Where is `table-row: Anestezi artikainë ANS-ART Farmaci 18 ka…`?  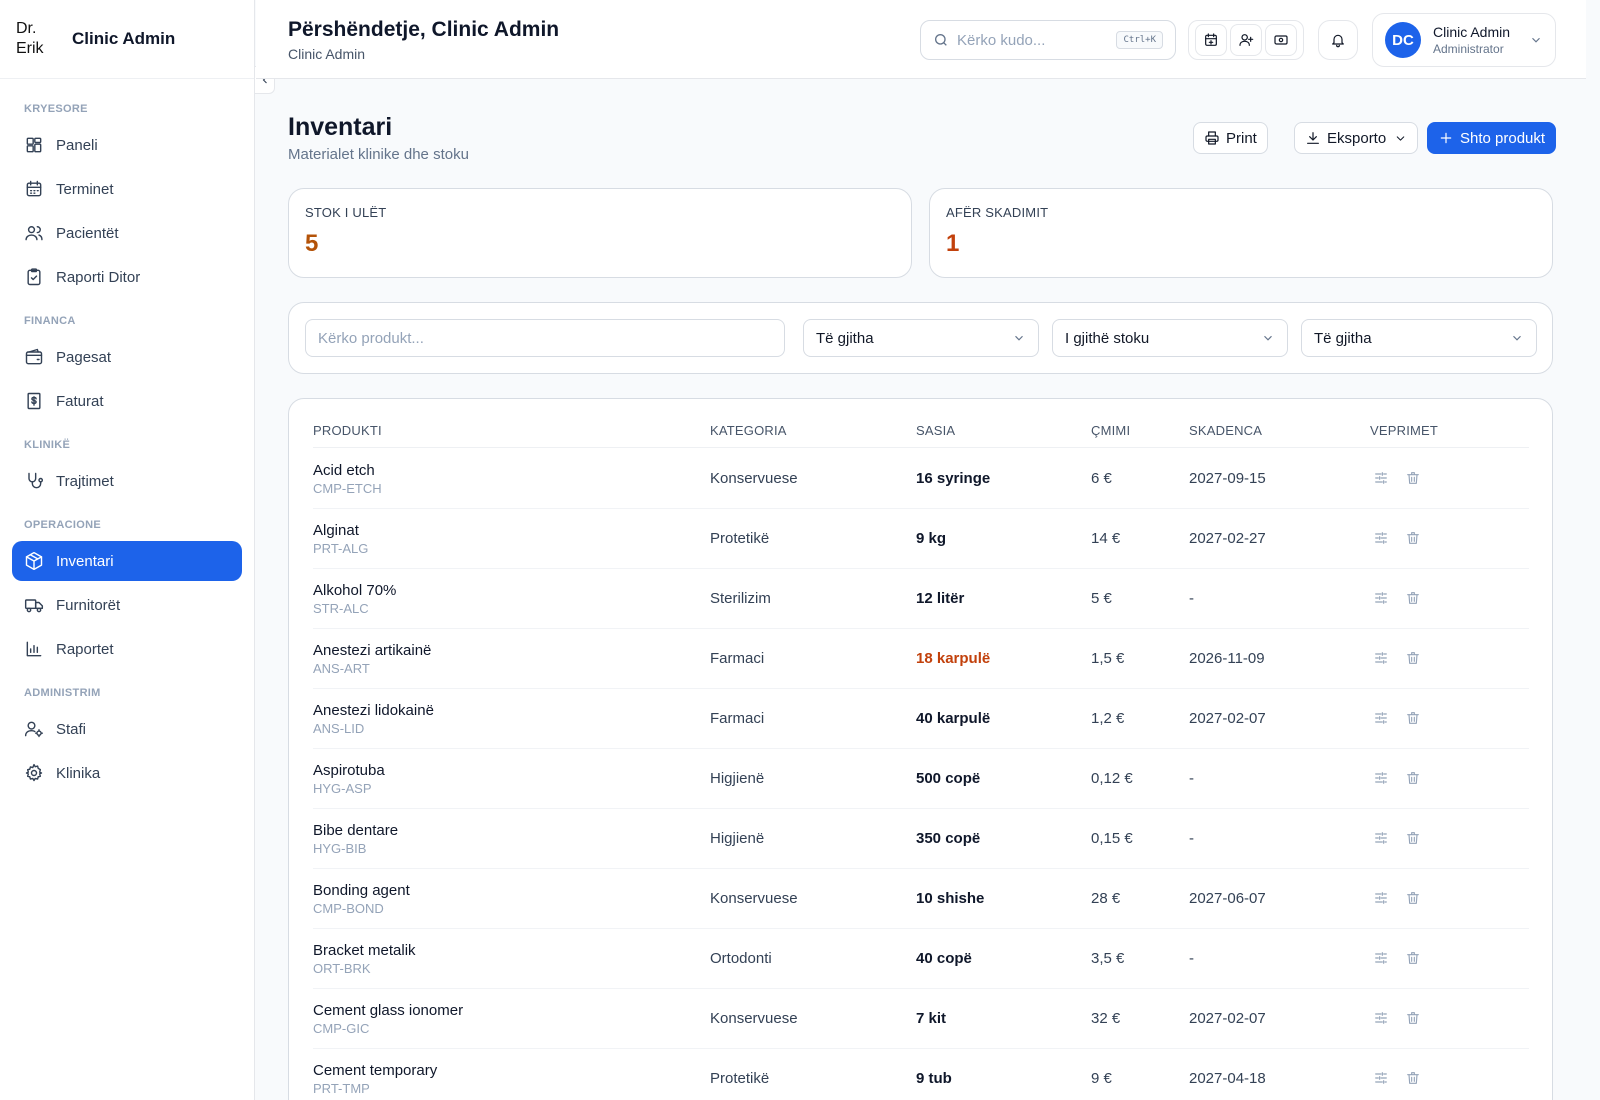 table-row: Anestezi artikainë ANS-ART Farmaci 18 ka… is located at coordinates (921, 658).